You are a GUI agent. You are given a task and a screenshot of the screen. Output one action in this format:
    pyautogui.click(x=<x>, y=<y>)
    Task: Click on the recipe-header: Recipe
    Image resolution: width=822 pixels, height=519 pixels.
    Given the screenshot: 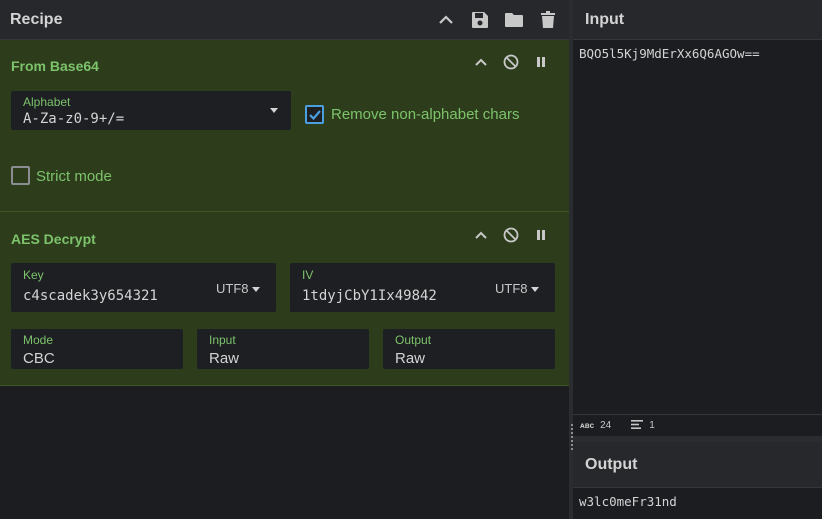 What is the action you would take?
    pyautogui.click(x=284, y=20)
    